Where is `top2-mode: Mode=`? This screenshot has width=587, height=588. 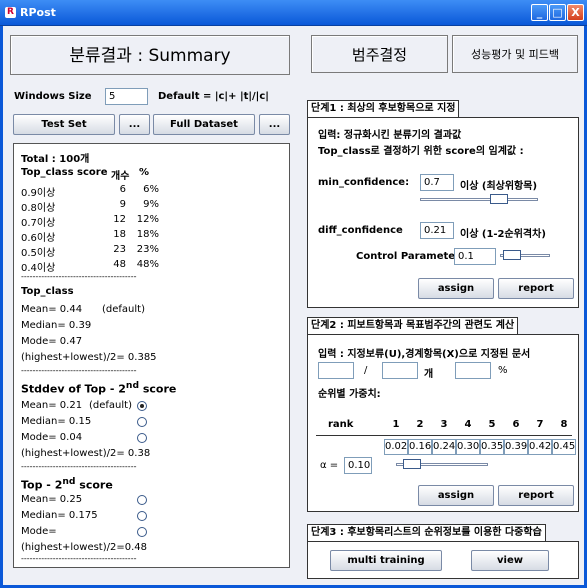 top2-mode: Mode= is located at coordinates (39, 531).